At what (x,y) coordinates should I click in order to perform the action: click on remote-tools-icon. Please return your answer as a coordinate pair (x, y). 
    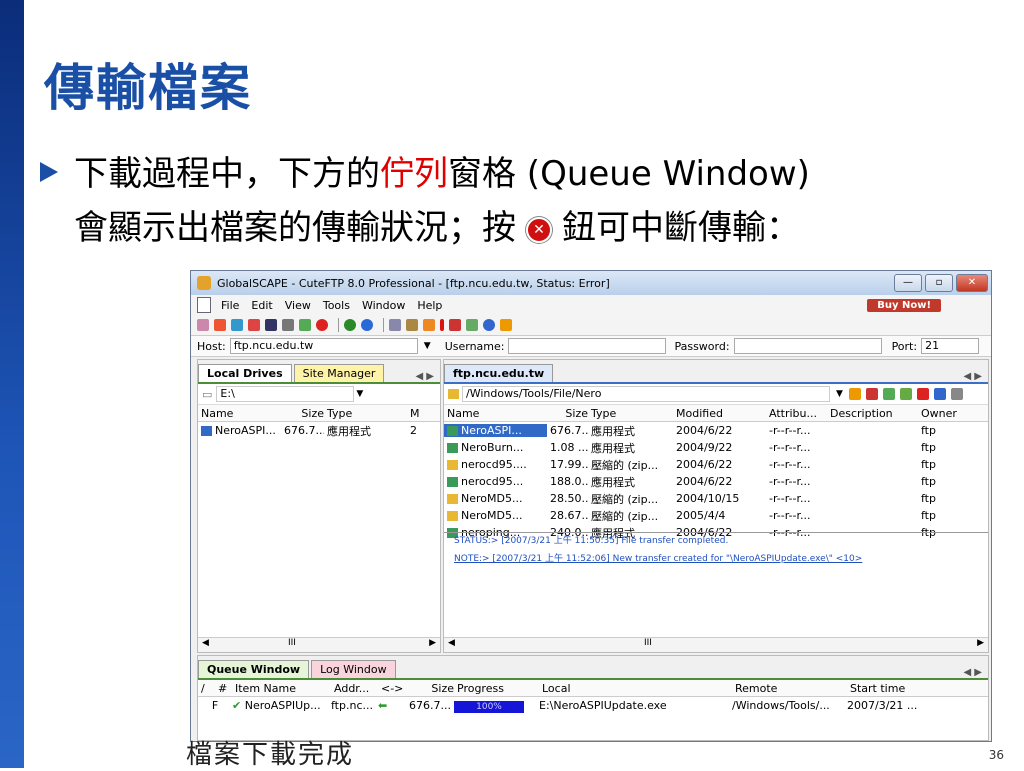
    Looking at the image, I should click on (956, 394).